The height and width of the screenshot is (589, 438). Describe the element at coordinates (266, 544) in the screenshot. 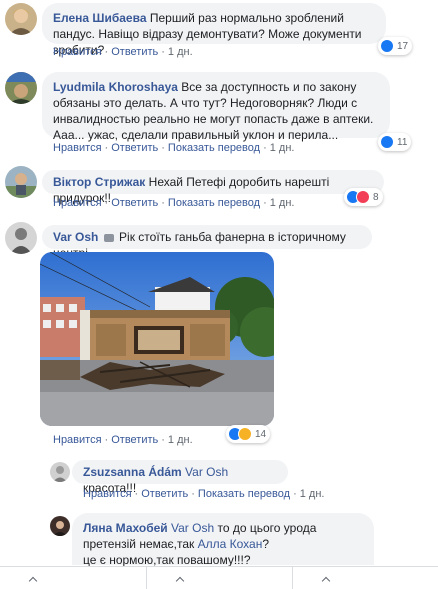

I see `reply-text: ?` at that location.